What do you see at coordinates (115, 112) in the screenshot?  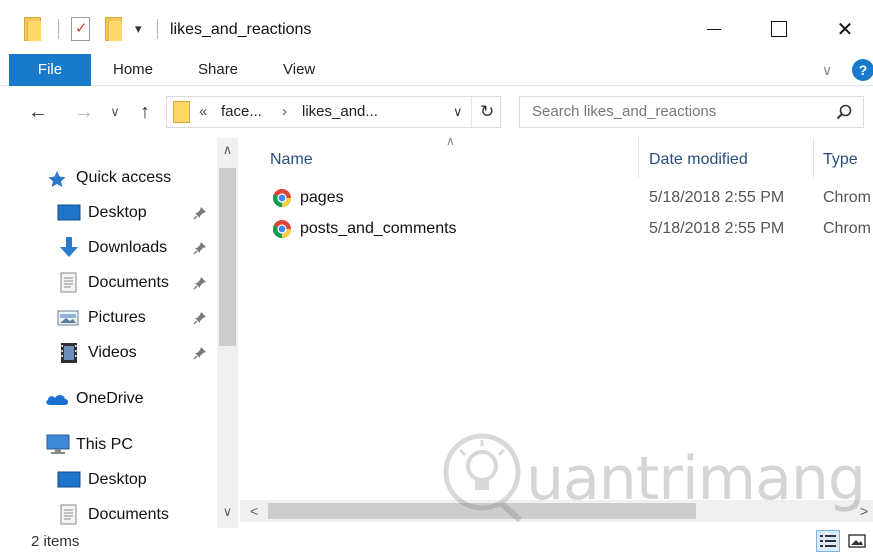 I see `recent-locations-button: ∨` at bounding box center [115, 112].